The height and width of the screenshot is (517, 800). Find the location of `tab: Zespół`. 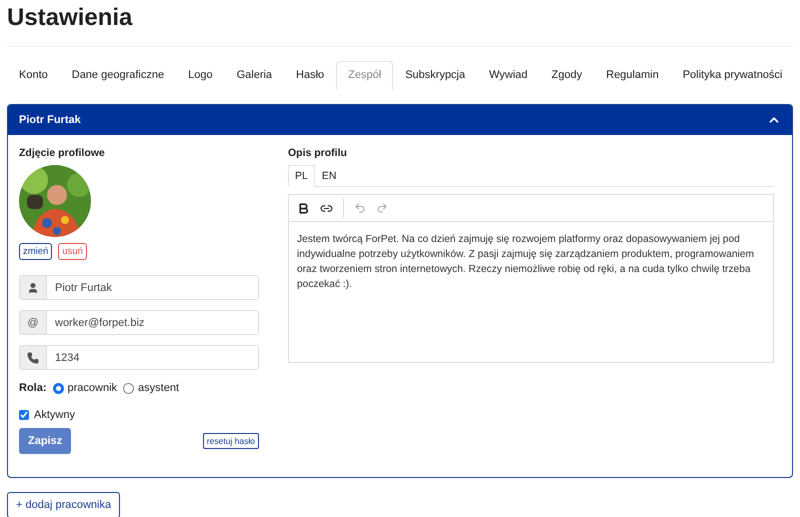

tab: Zespół is located at coordinates (365, 75).